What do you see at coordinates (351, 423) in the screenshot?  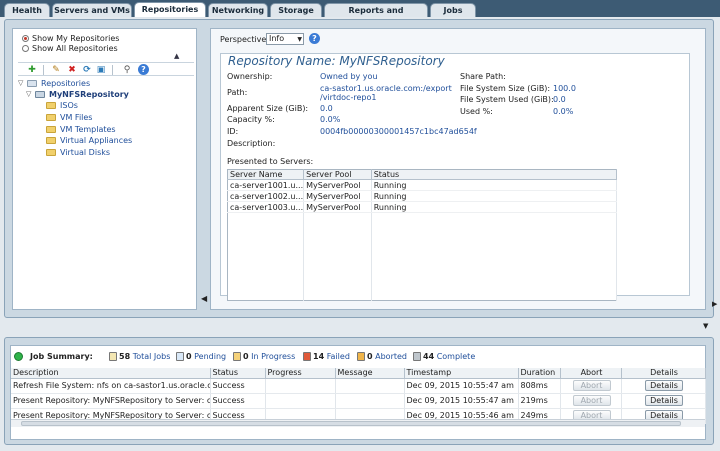 I see `scrollbar-thumb` at bounding box center [351, 423].